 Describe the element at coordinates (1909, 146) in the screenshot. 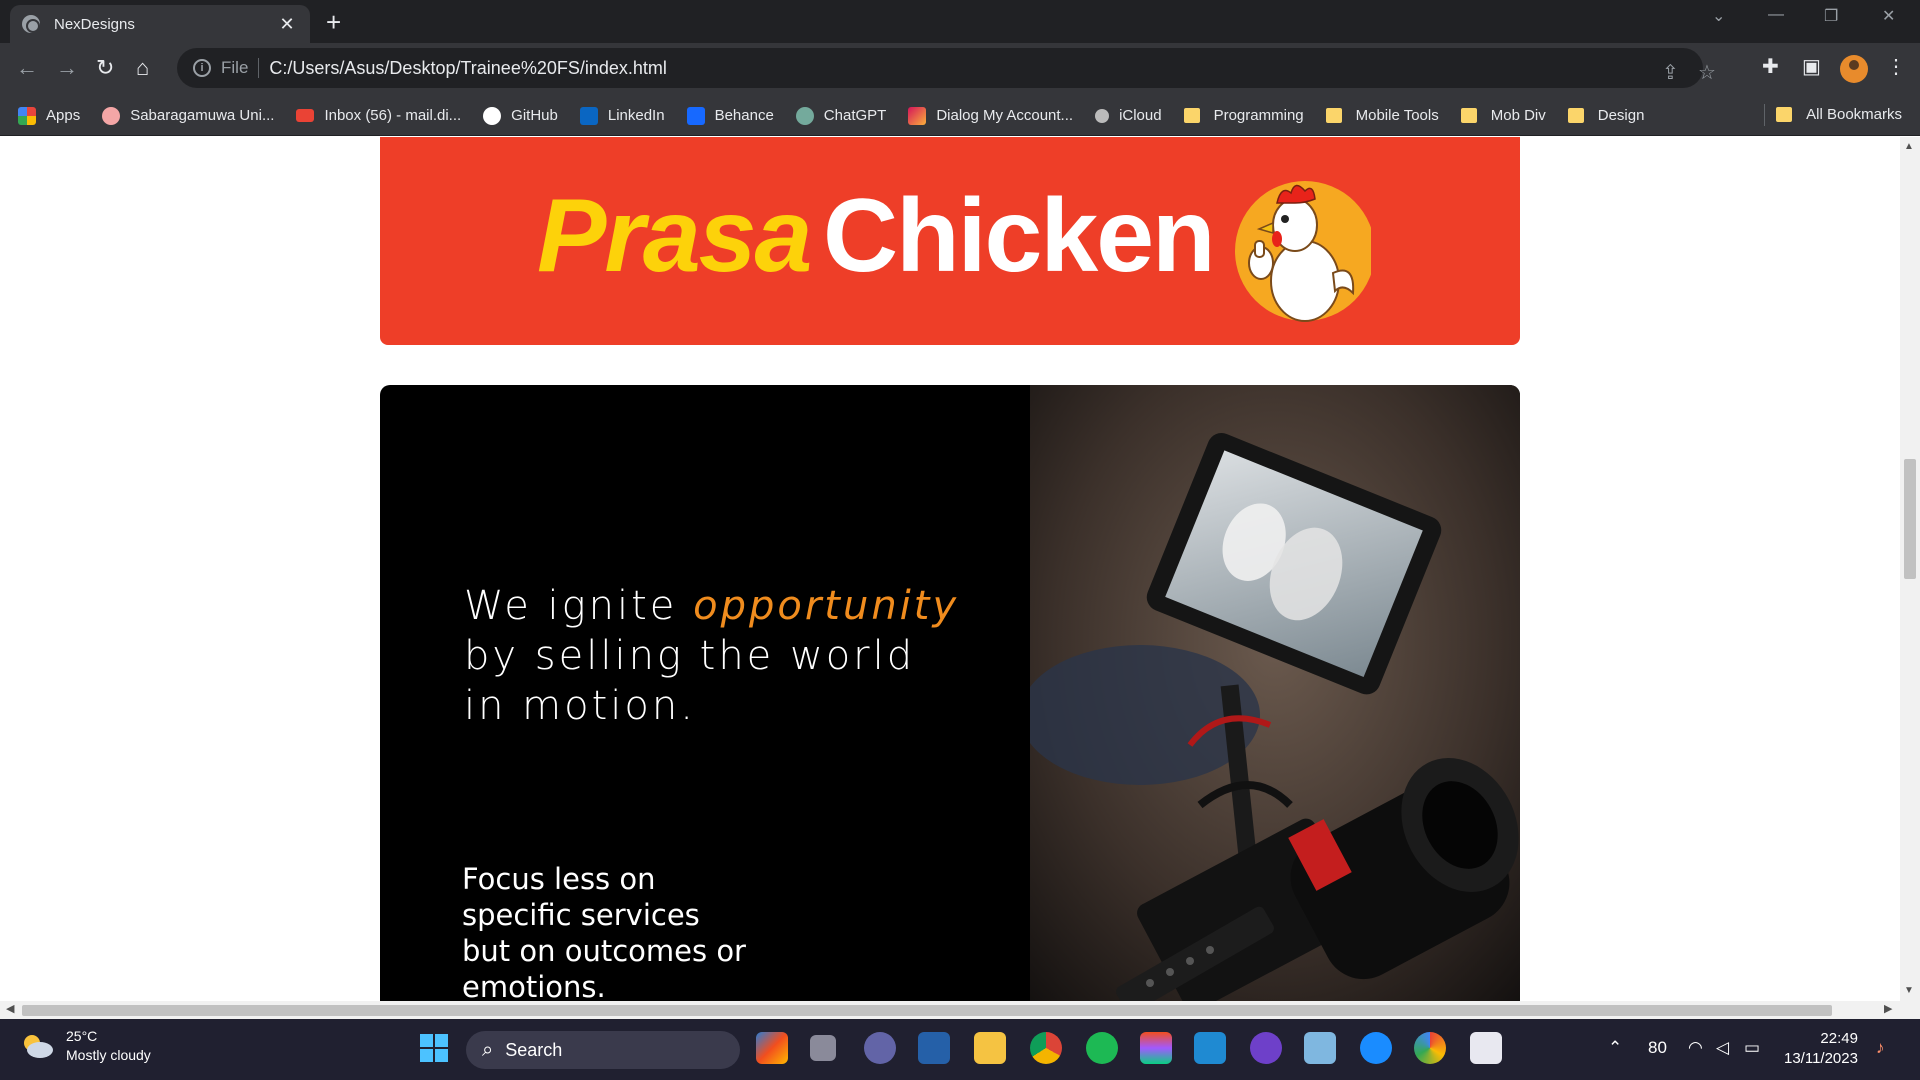

I see `scroll-up-icon: ▲` at that location.